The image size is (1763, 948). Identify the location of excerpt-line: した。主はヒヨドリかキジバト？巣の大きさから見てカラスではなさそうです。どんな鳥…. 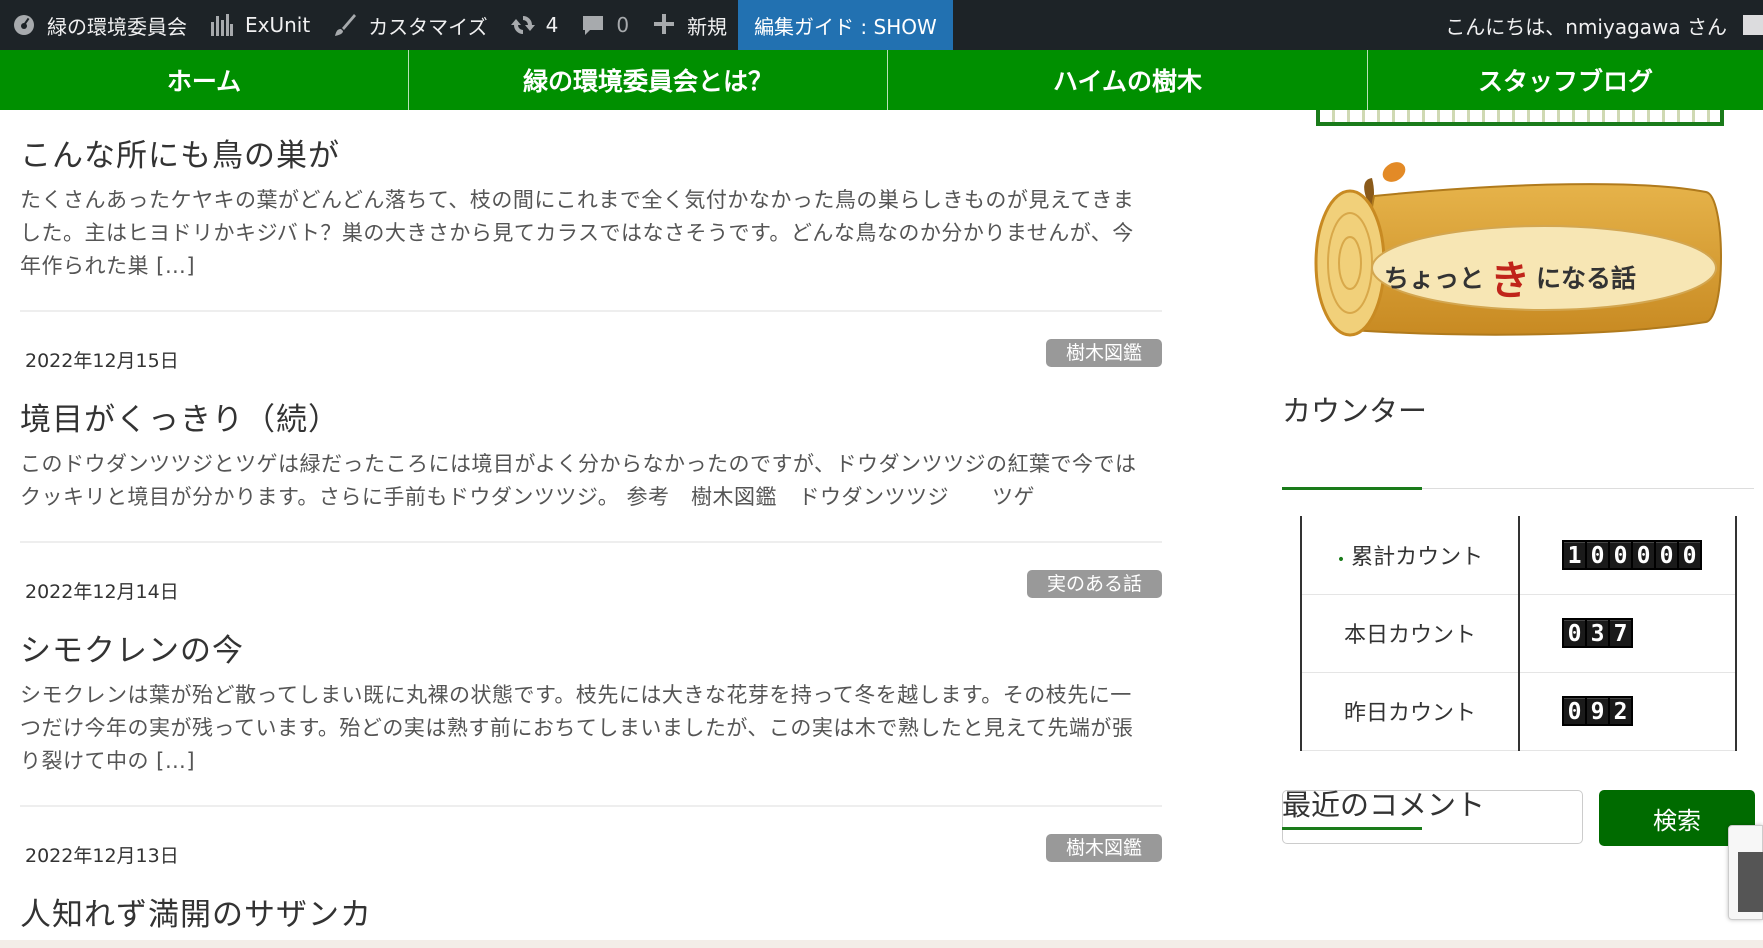
(577, 233).